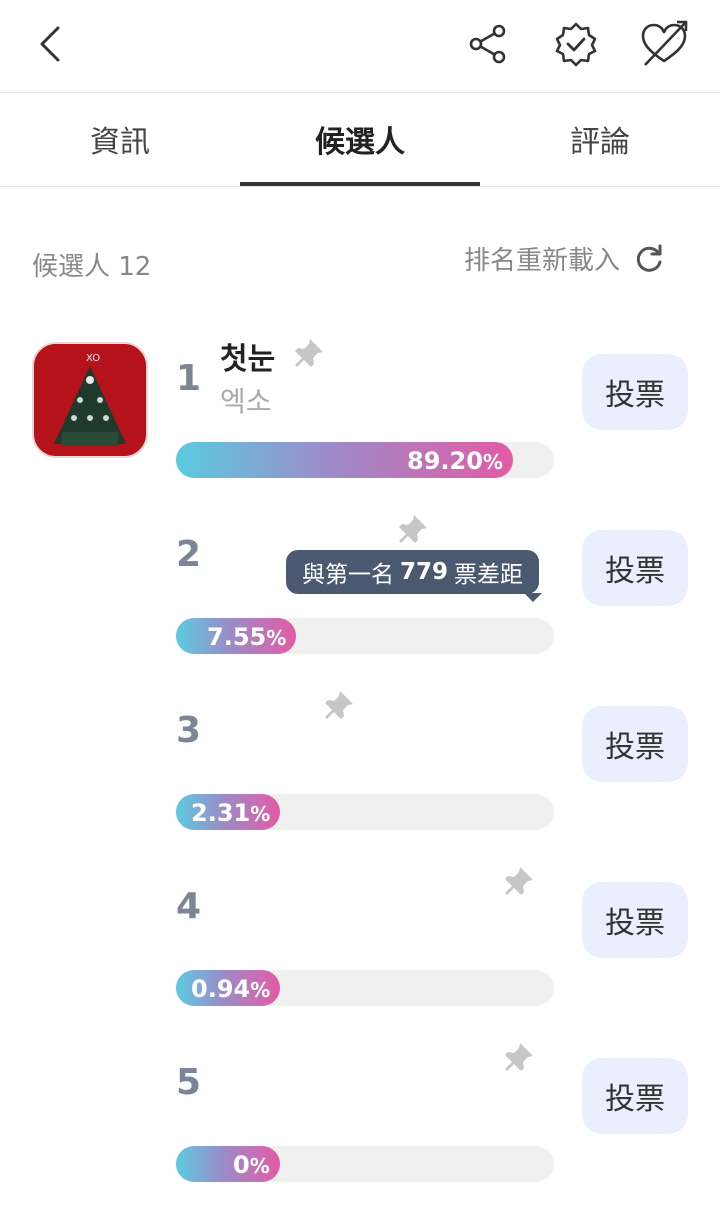  I want to click on refresh-icon, so click(649, 258).